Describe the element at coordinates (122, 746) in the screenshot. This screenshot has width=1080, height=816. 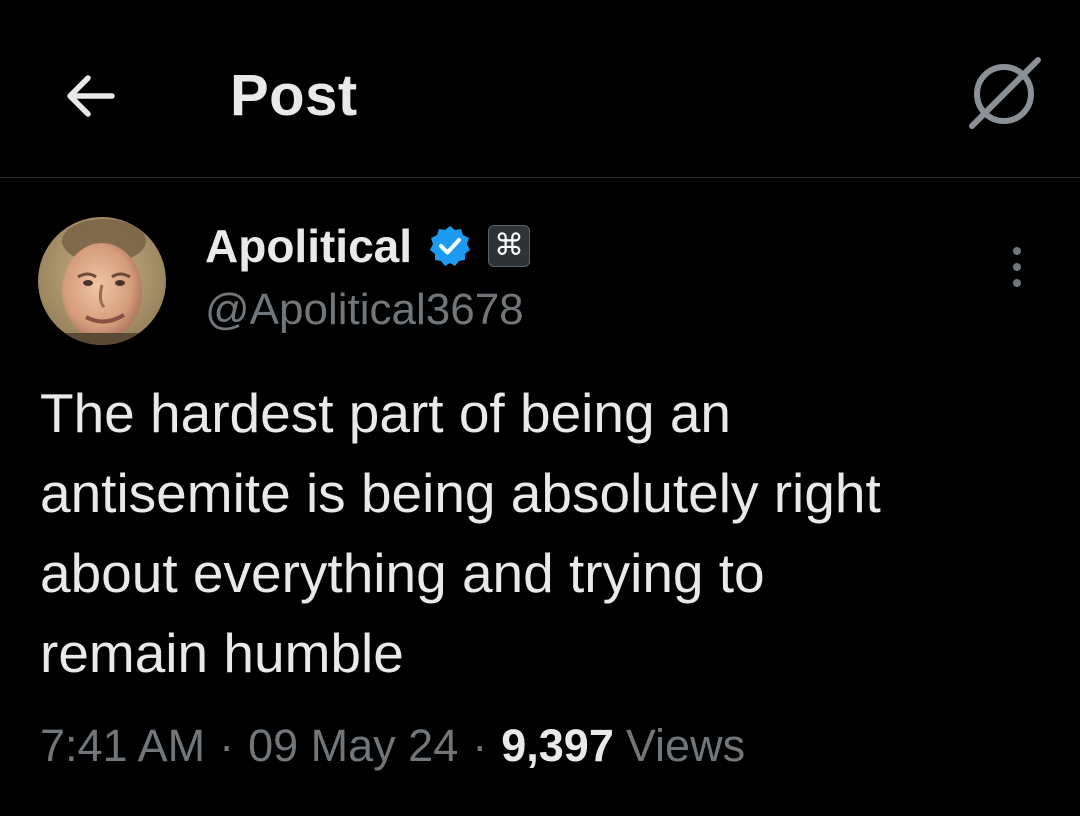
I see `post-time: 7:41 AM` at that location.